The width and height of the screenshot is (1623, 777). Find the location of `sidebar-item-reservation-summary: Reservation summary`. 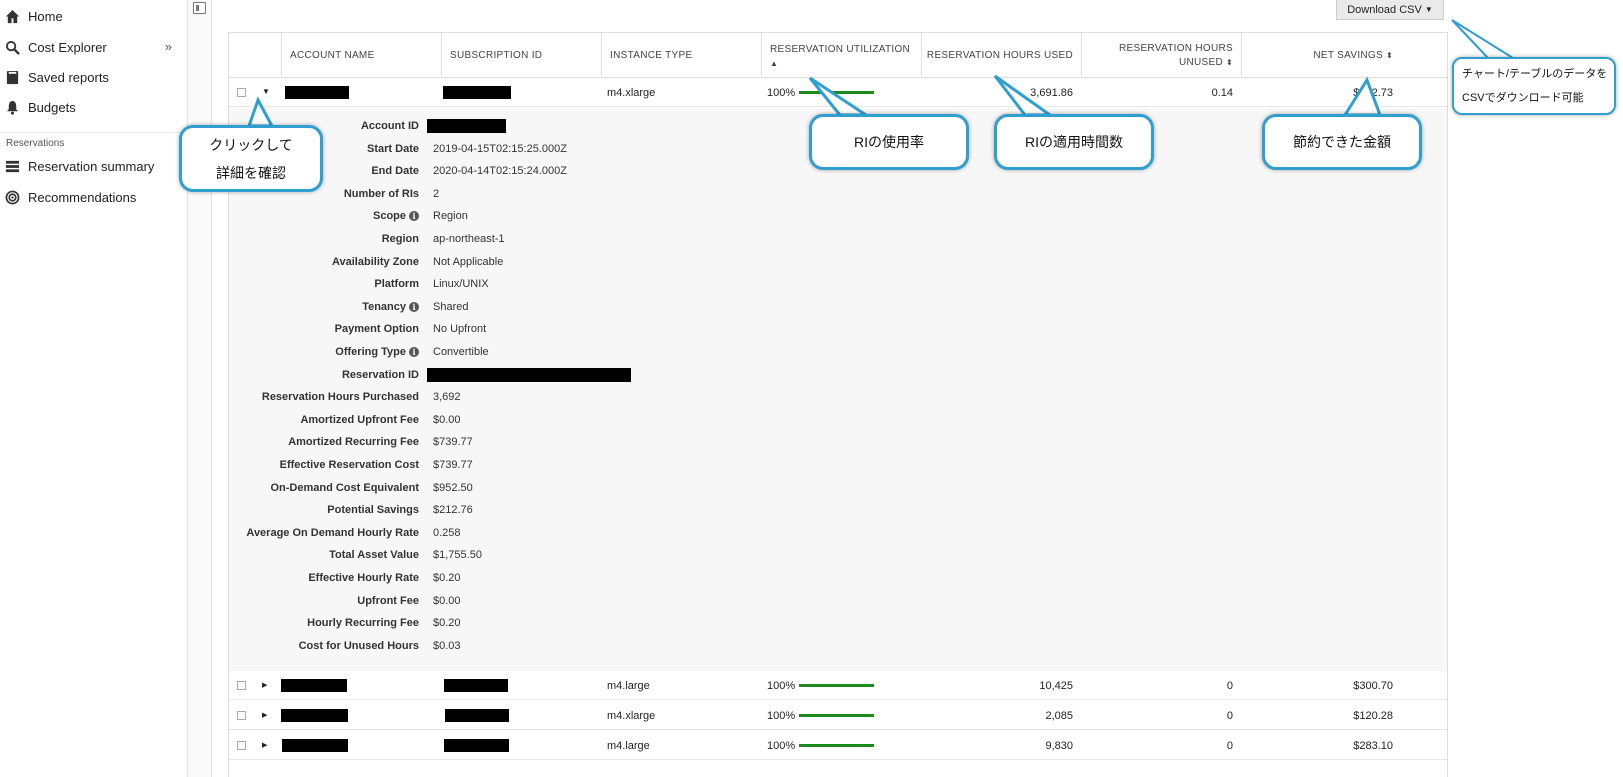

sidebar-item-reservation-summary: Reservation summary is located at coordinates (93, 166).